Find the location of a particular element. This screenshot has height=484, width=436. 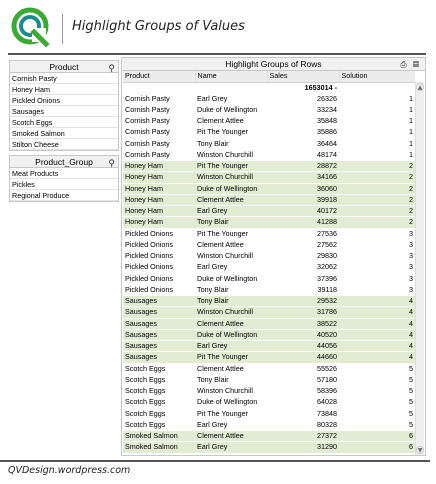

table-row: Honey Ham Clement Attlee 39918 2 is located at coordinates (269, 200).